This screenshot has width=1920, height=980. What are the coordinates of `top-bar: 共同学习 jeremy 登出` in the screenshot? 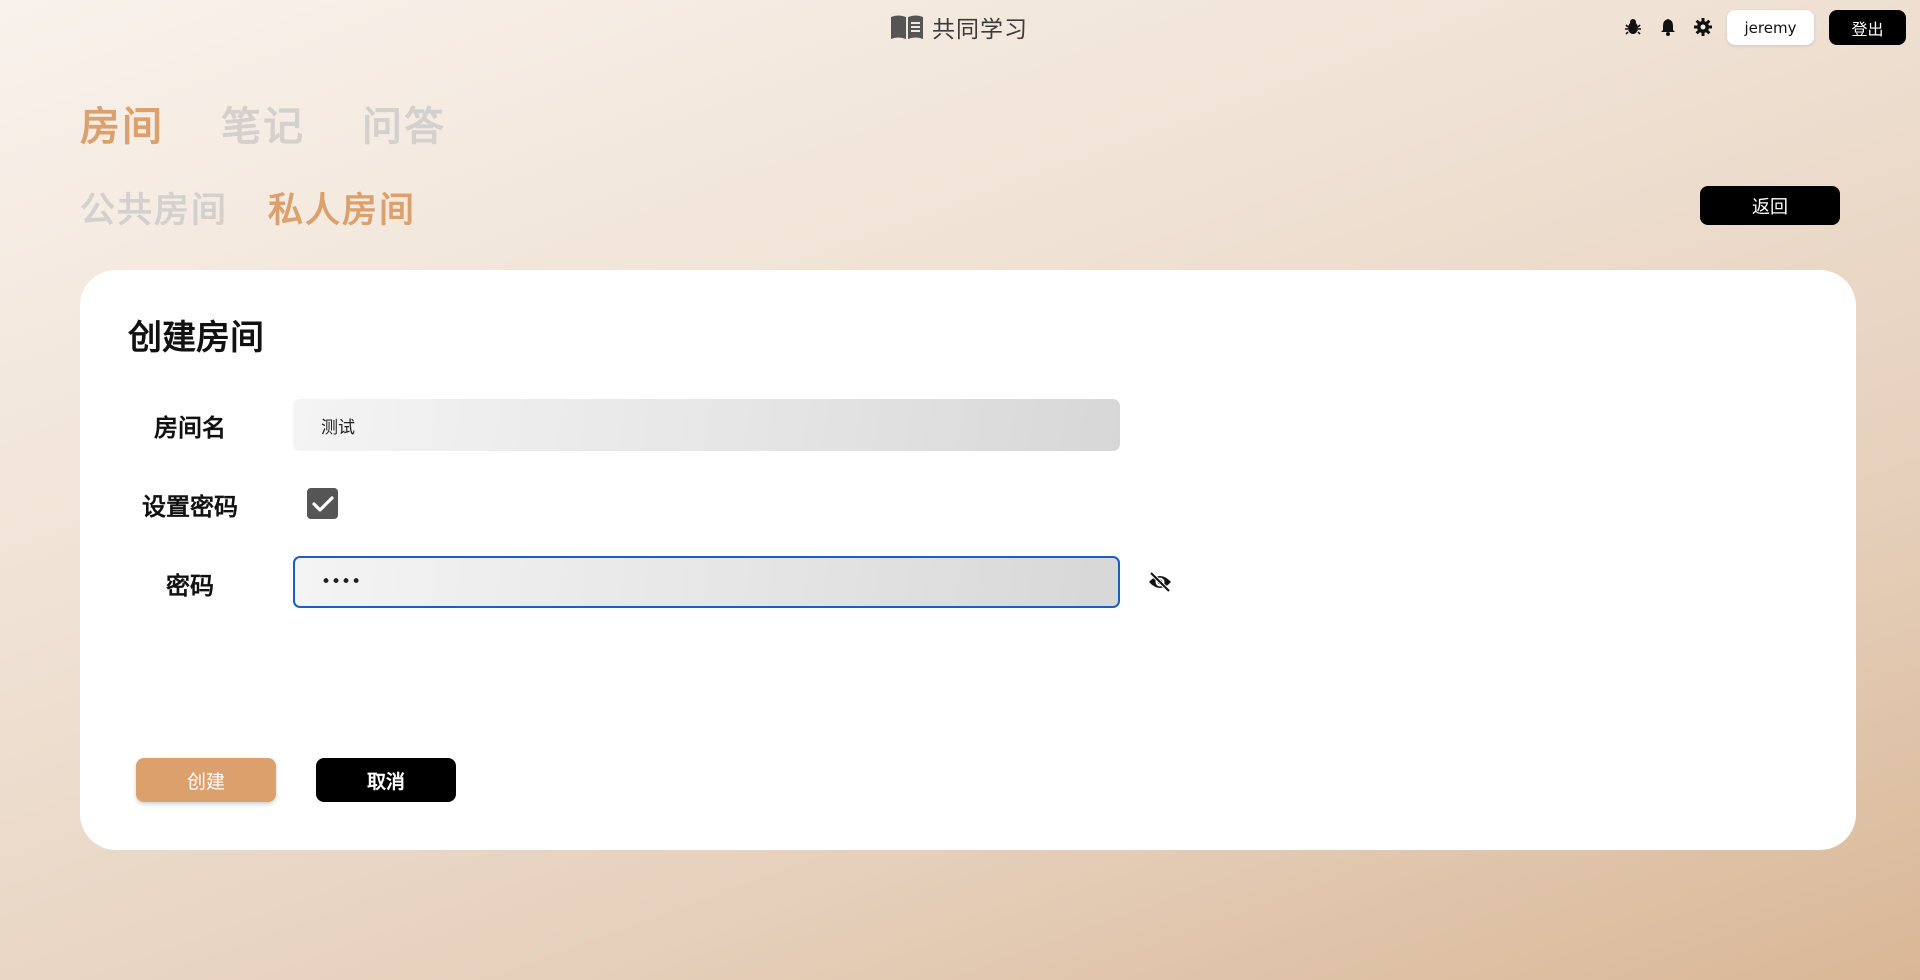 It's located at (960, 28).